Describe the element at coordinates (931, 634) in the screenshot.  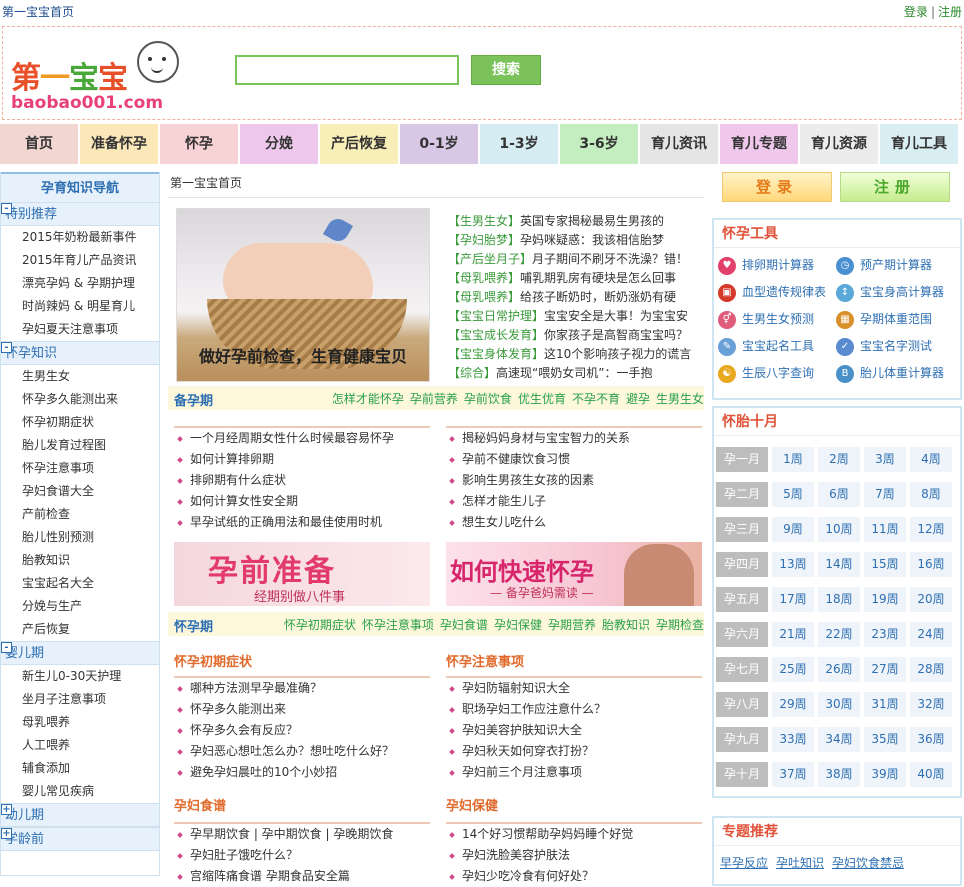
I see `week-link: 24周` at that location.